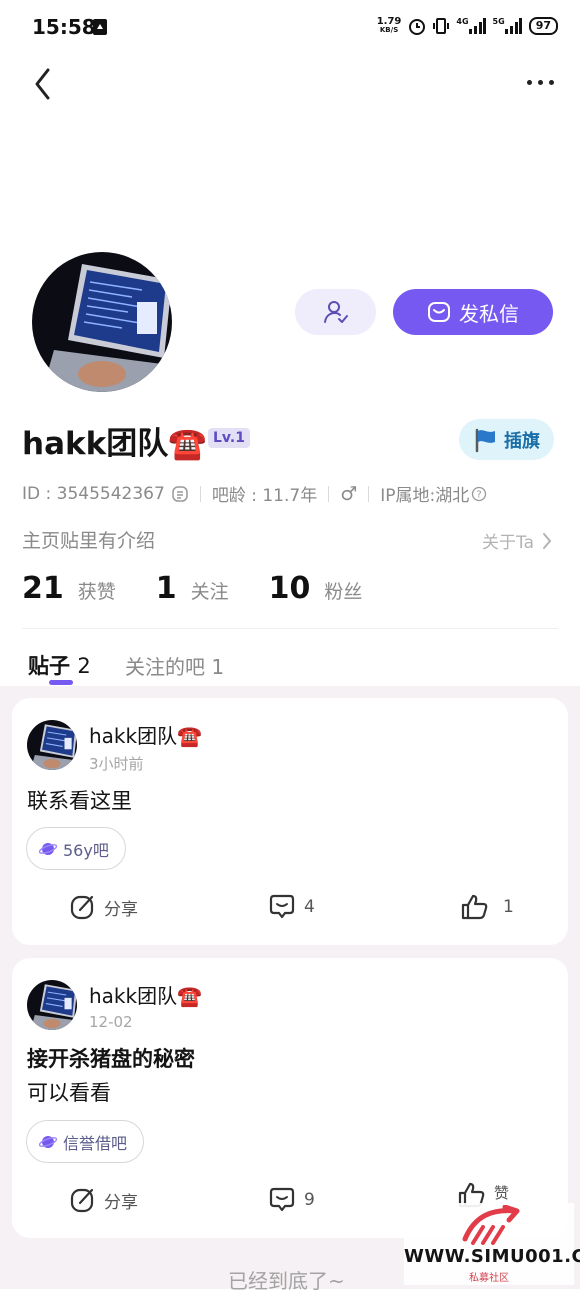  What do you see at coordinates (95, 1143) in the screenshot?
I see `post-bar-tag-label: 信誉借吧` at bounding box center [95, 1143].